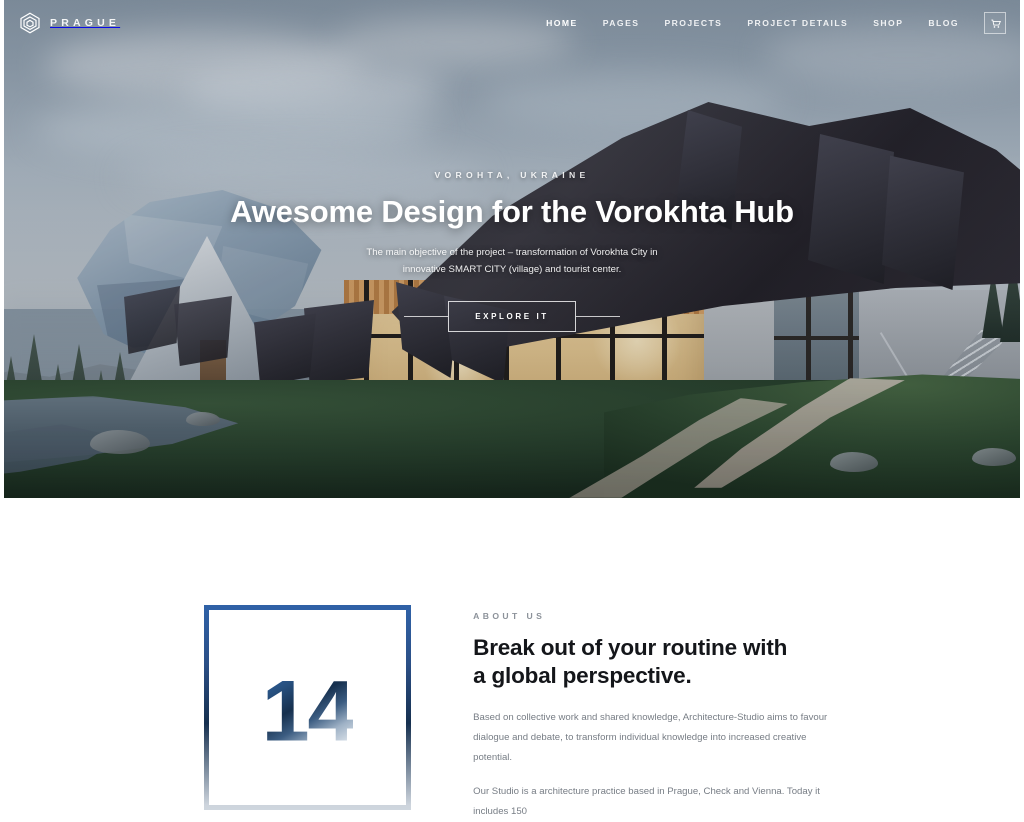  Describe the element at coordinates (943, 23) in the screenshot. I see `nav-item-blog: BLOG` at that location.